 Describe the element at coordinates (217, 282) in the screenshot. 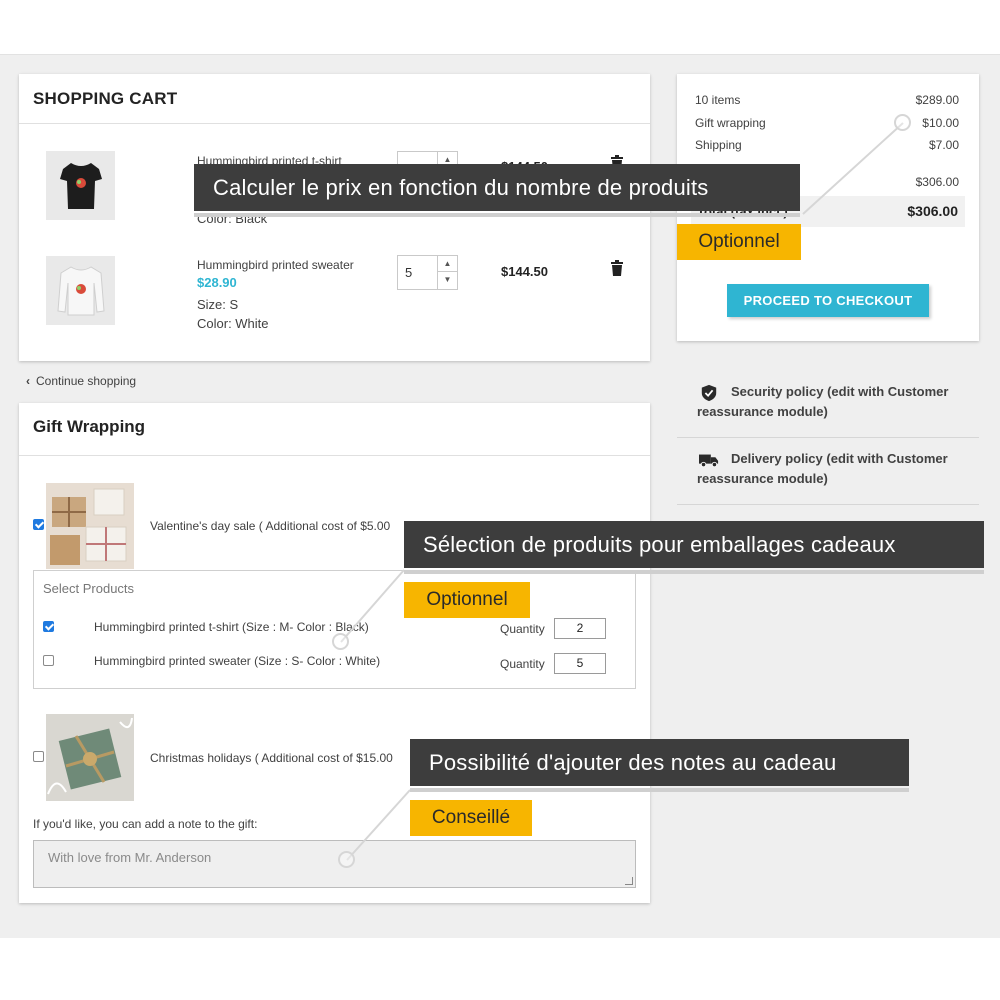

I see `product-price: $28.90` at that location.